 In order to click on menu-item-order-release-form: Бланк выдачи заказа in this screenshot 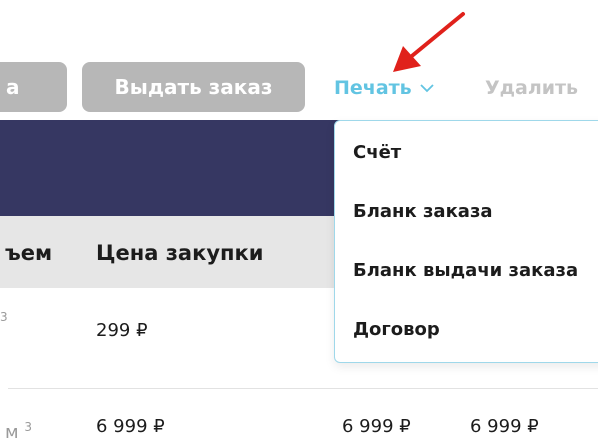, I will do `click(465, 271)`.